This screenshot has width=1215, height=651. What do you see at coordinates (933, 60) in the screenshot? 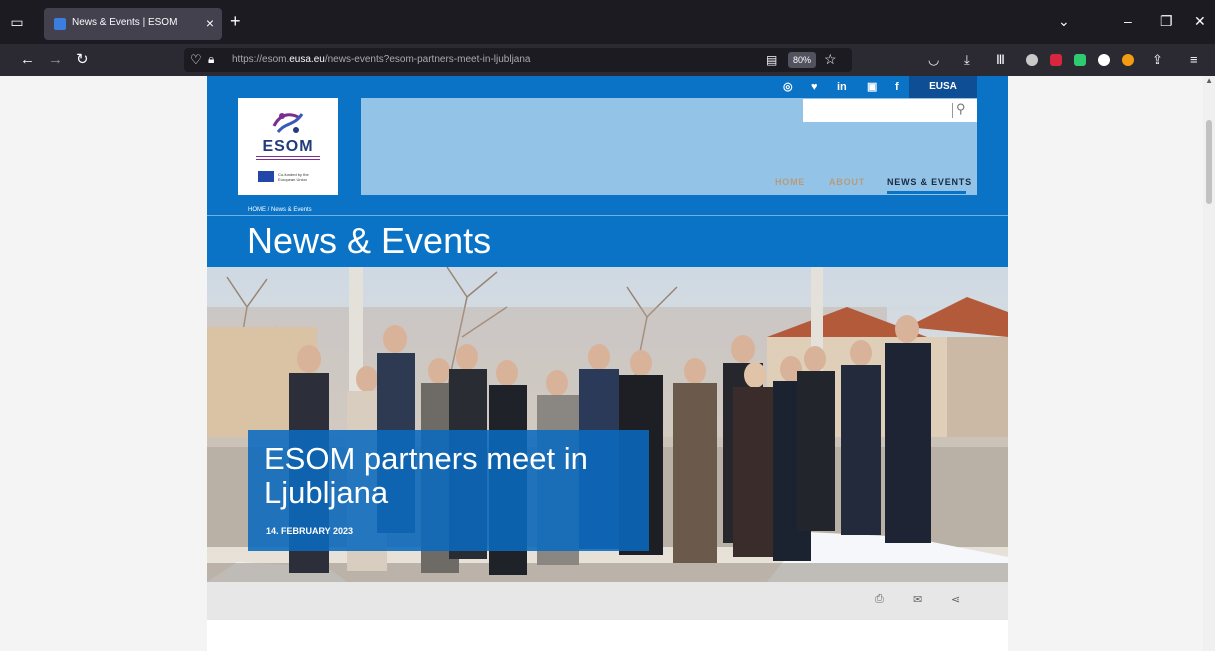
I see `pocket-icon: ◡` at bounding box center [933, 60].